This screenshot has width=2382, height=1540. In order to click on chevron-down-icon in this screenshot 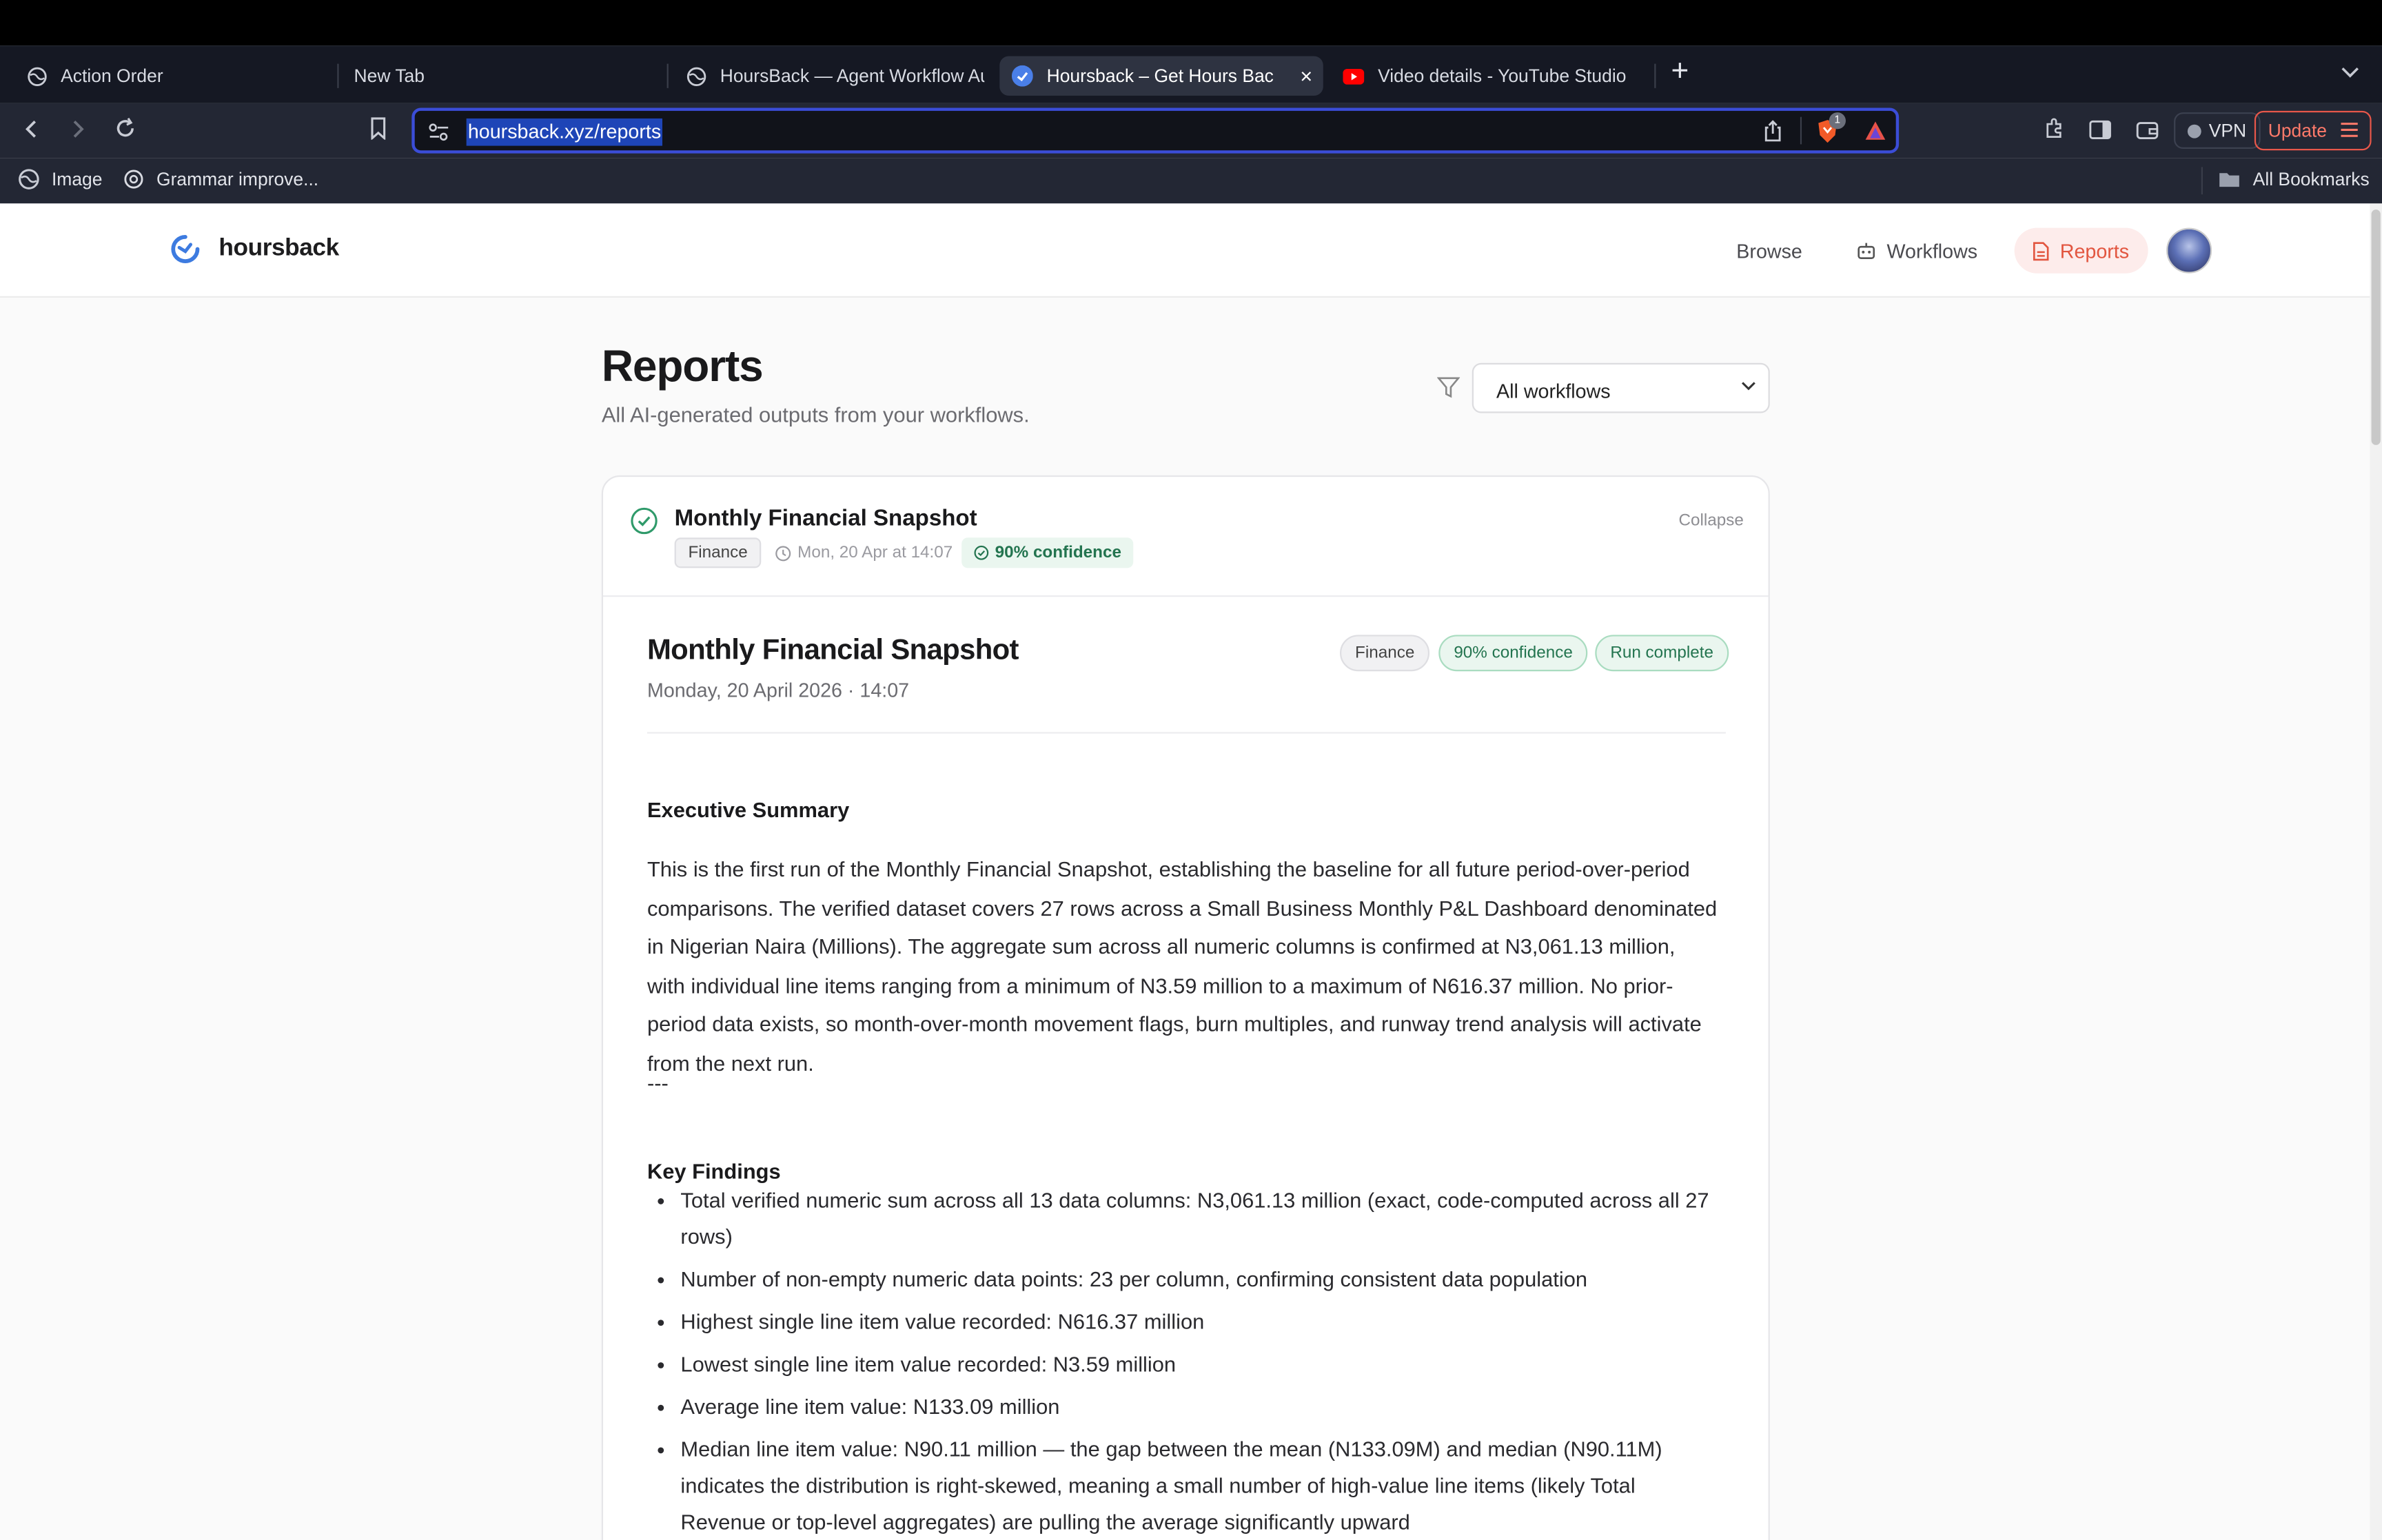, I will do `click(1748, 387)`.